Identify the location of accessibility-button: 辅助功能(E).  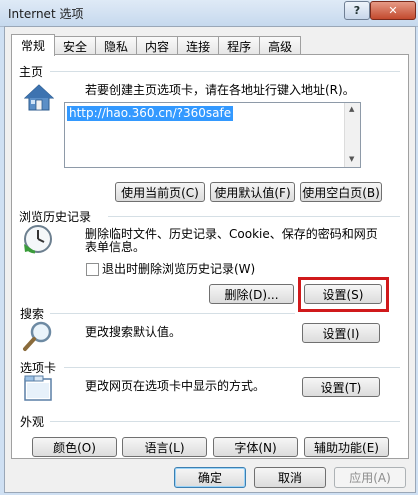
(346, 447).